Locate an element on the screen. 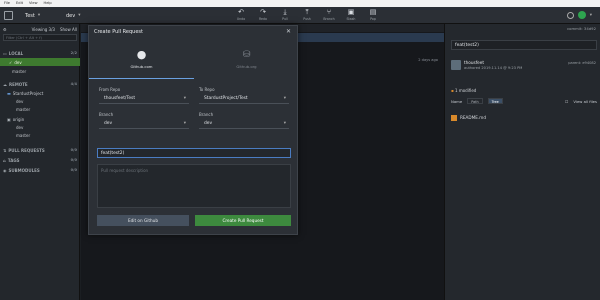  from-branch-select: dev ▾ is located at coordinates (144, 124).